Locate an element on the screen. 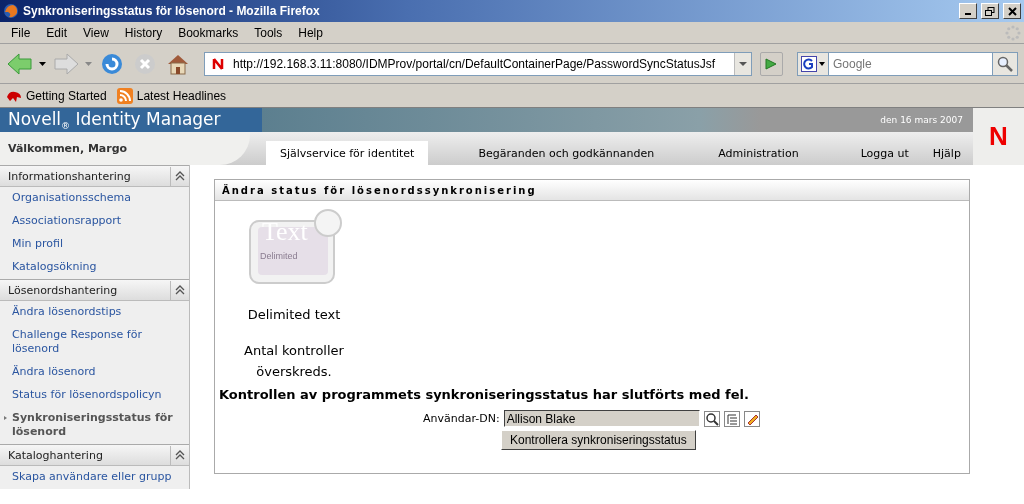 The height and width of the screenshot is (504, 1024). field-label: Användar-DN: is located at coordinates (461, 418).